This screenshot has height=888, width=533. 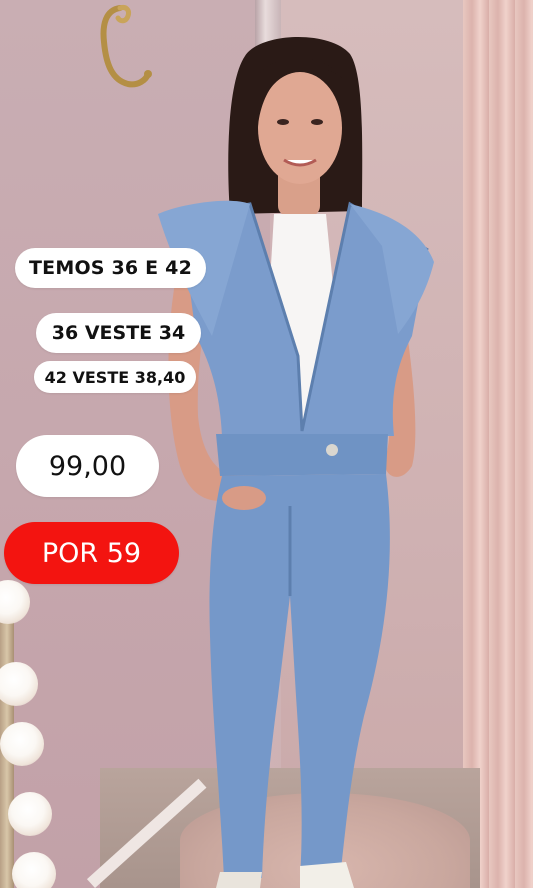 I want to click on size-42-fit-sticker: 42 VESTE 38,40, so click(x=115, y=377).